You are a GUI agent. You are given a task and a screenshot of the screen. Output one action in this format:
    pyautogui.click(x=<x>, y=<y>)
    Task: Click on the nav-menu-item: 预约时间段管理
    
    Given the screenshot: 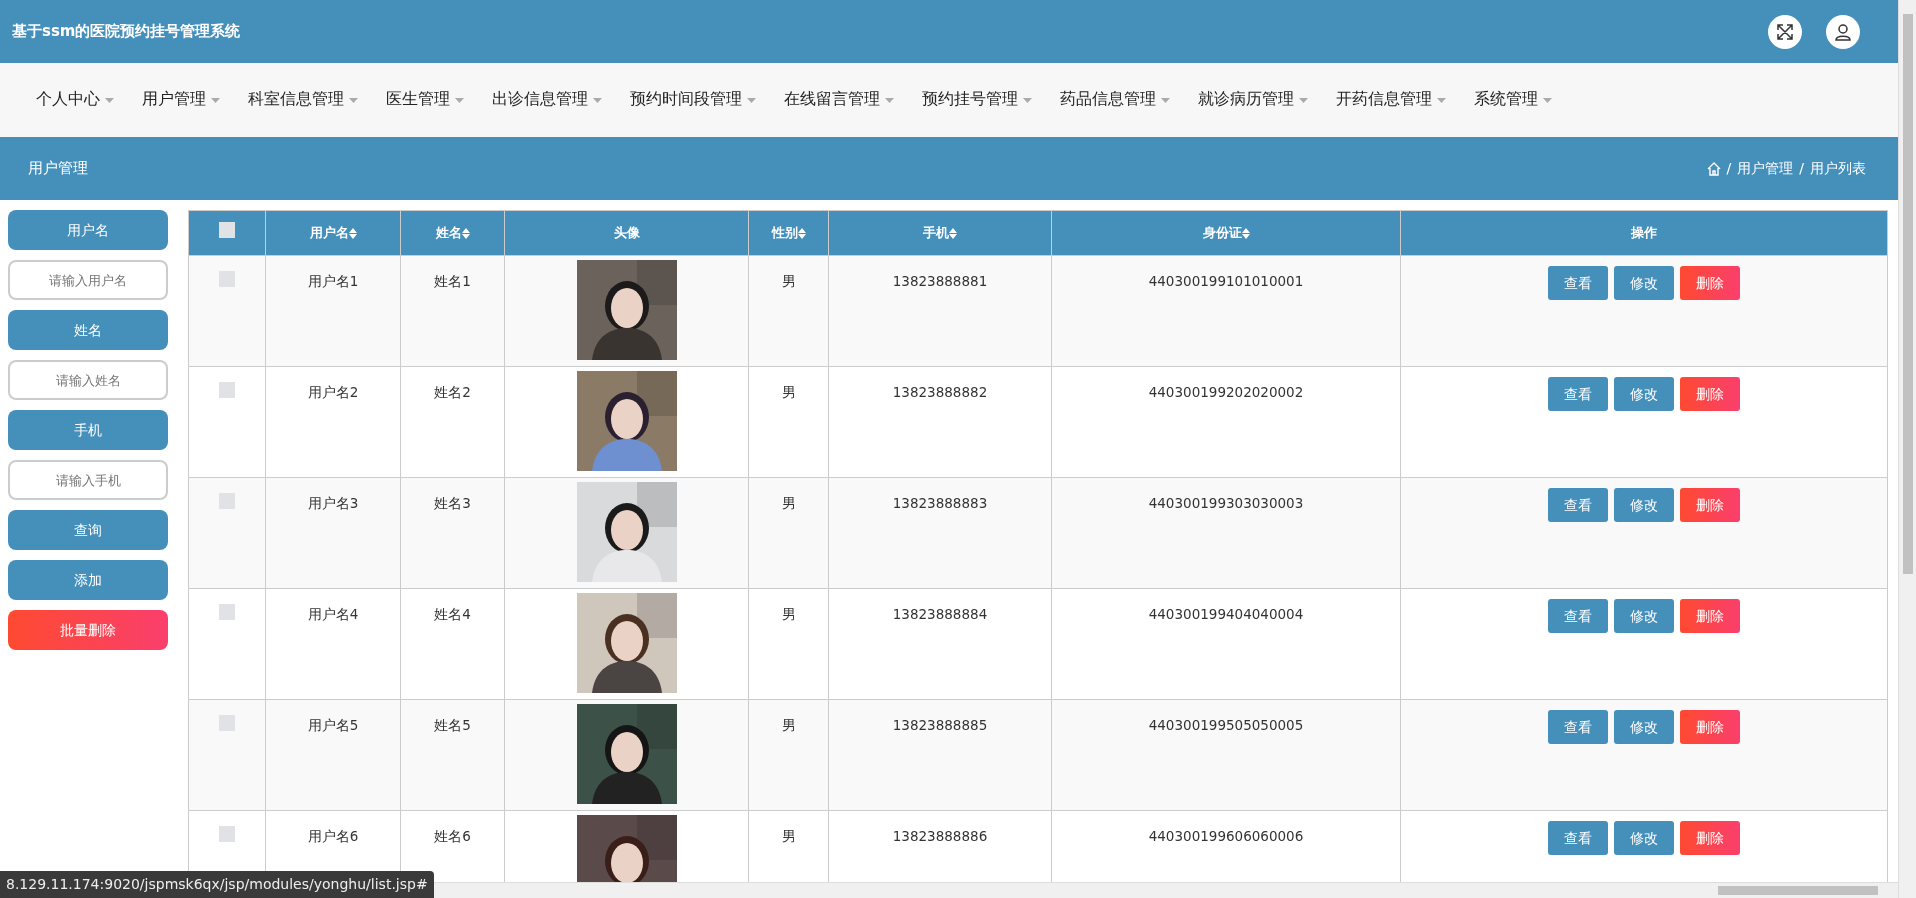 What is the action you would take?
    pyautogui.click(x=693, y=100)
    